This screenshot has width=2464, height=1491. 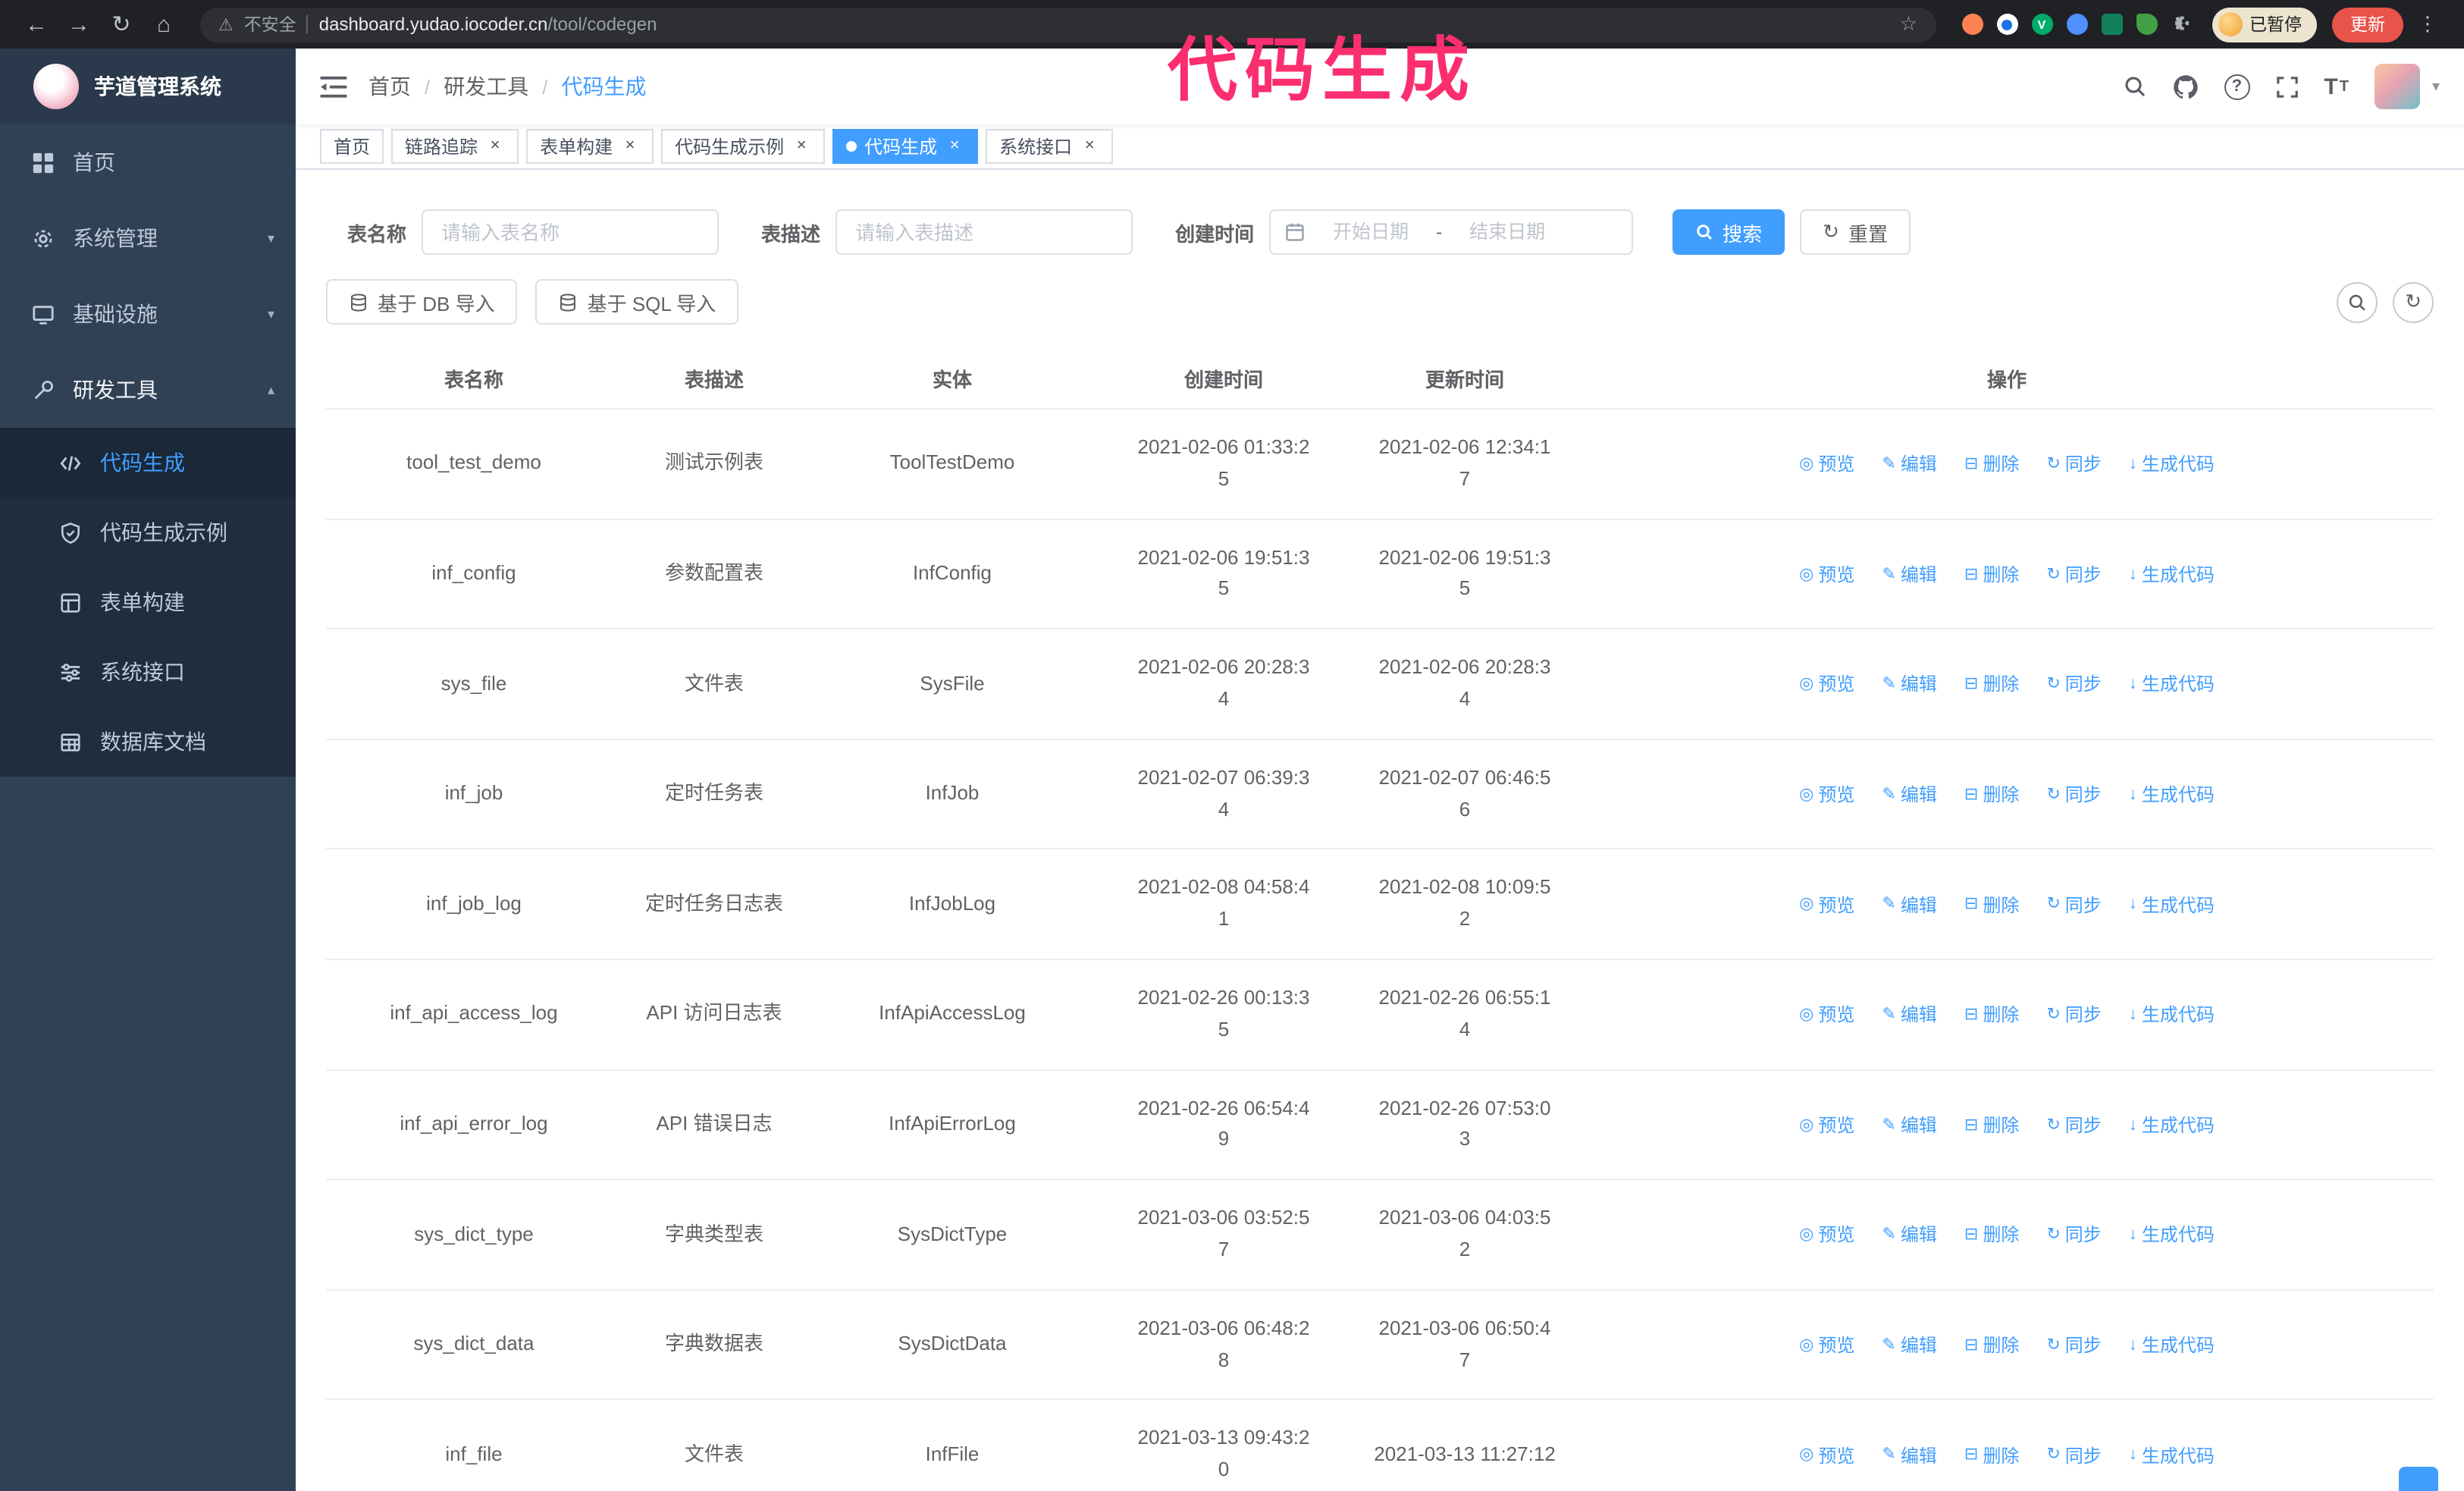 I want to click on sidebar-item-system-mgmt: 系统管理 ▾, so click(x=148, y=238).